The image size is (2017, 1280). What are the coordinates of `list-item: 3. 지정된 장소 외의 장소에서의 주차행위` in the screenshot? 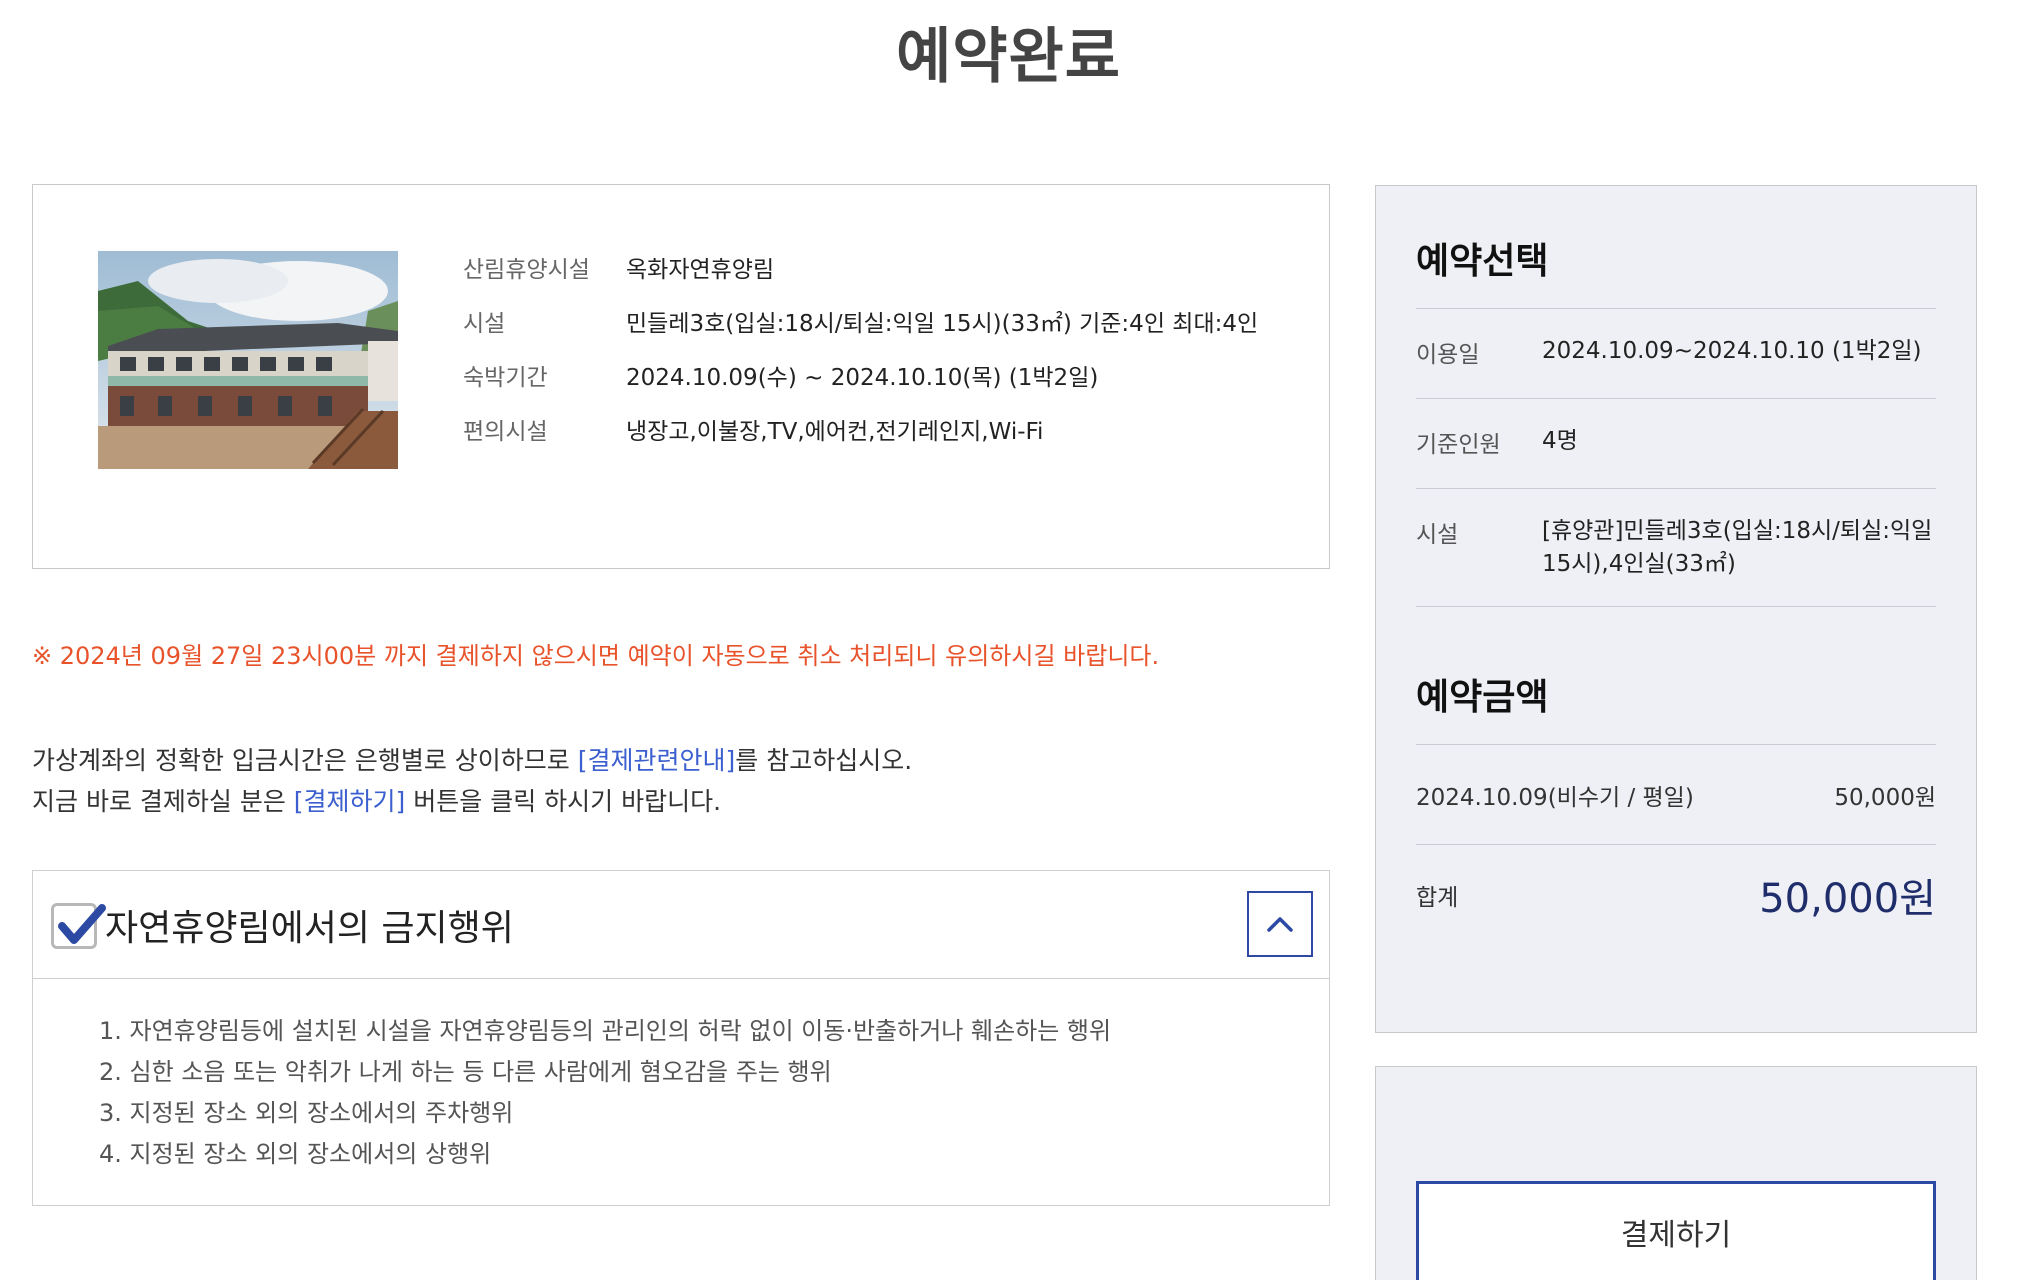 It's located at (306, 1113).